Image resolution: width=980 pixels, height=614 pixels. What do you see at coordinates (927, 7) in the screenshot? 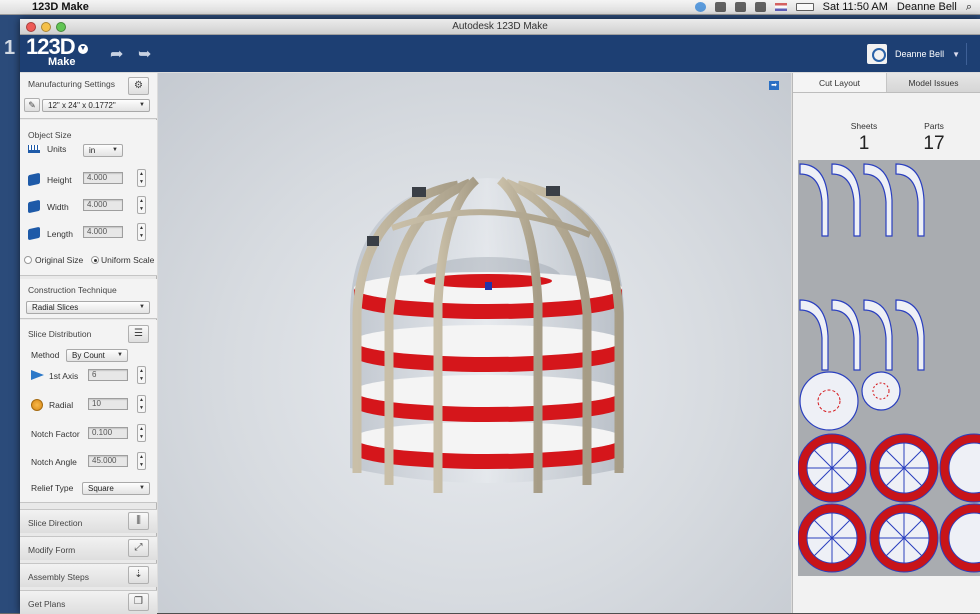
I see `menubar-user: Deanne Bell` at bounding box center [927, 7].